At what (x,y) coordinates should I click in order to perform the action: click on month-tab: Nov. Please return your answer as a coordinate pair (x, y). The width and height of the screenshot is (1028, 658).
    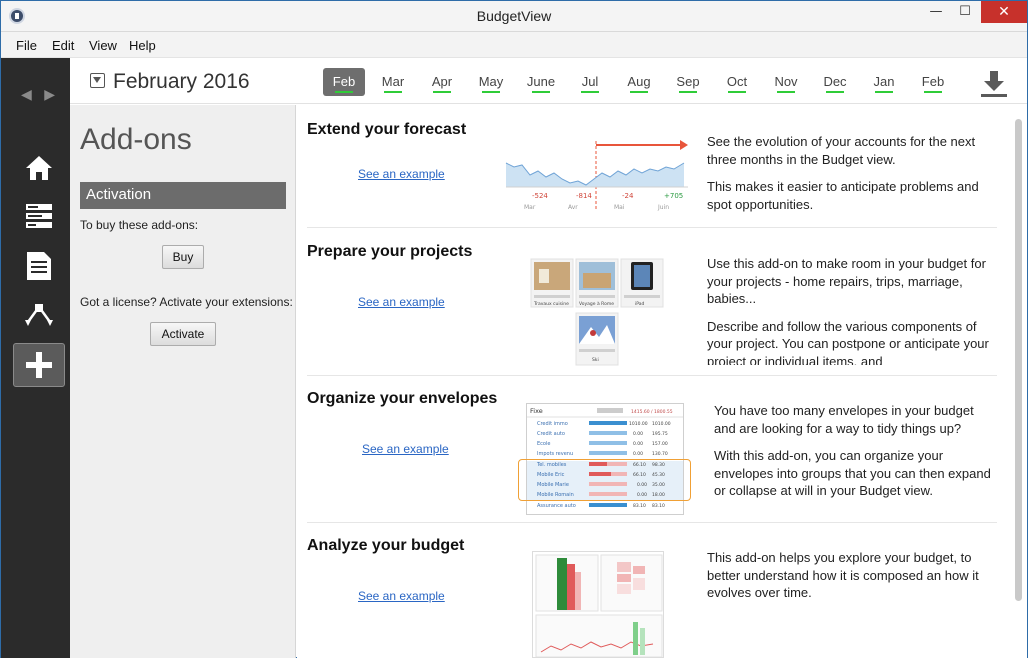
    Looking at the image, I should click on (786, 82).